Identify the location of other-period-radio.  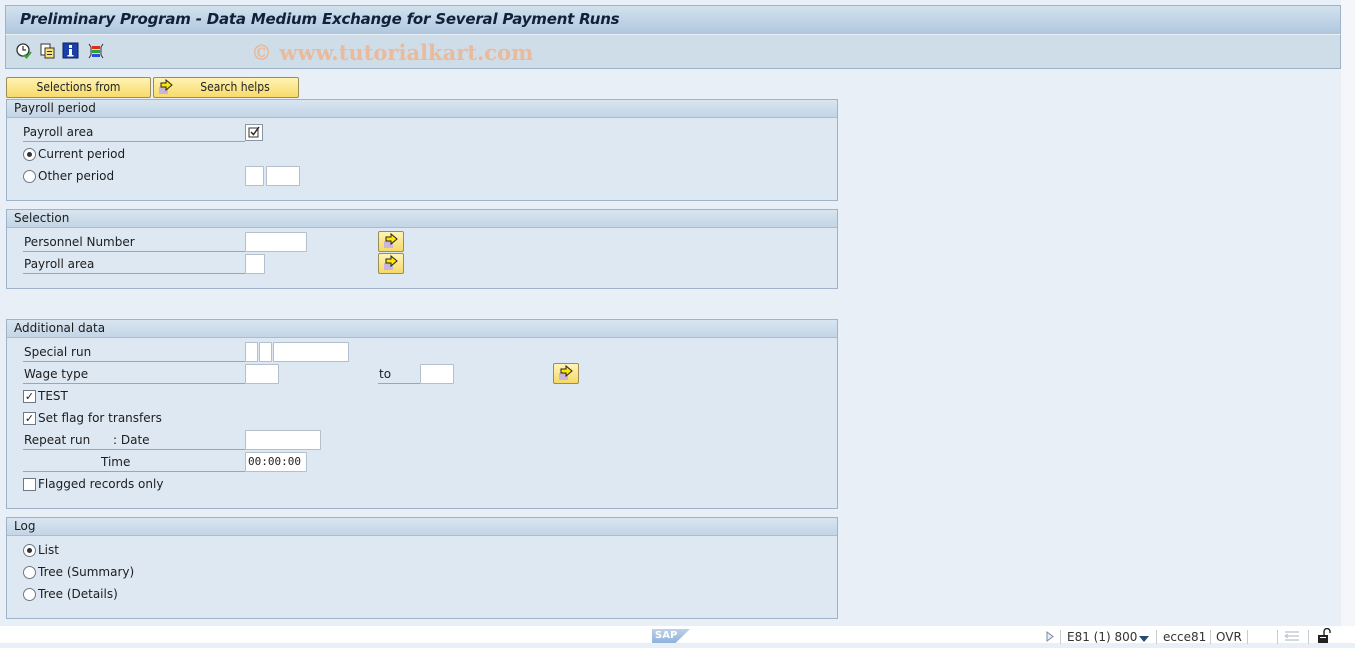
(29, 176).